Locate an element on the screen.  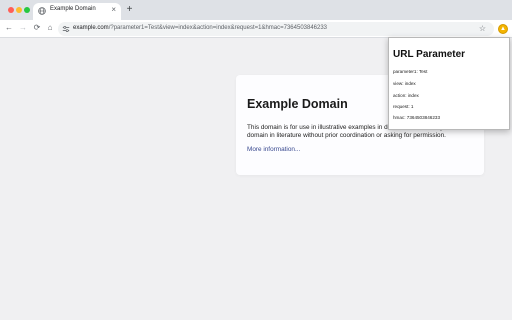
globe-icon is located at coordinates (42, 11).